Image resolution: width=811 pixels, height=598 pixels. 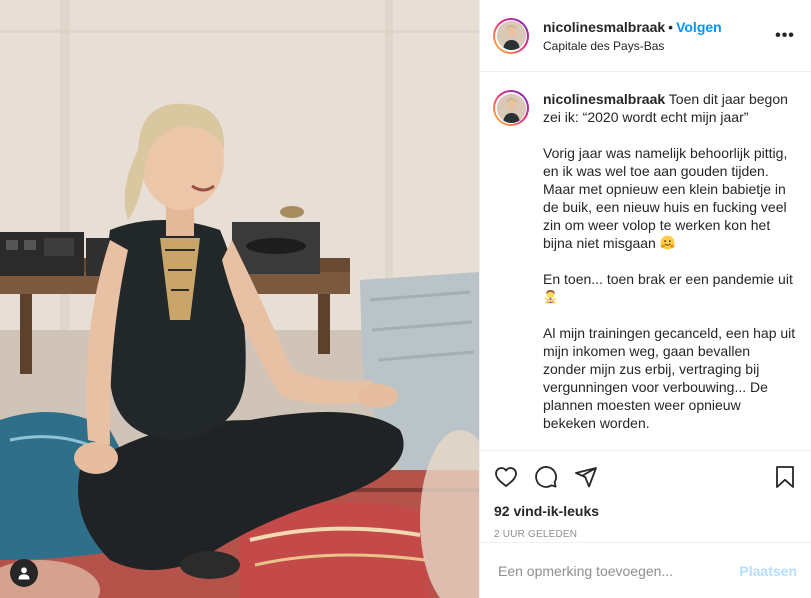 What do you see at coordinates (604, 27) in the screenshot?
I see `username-link: nicolinesmalbraak` at bounding box center [604, 27].